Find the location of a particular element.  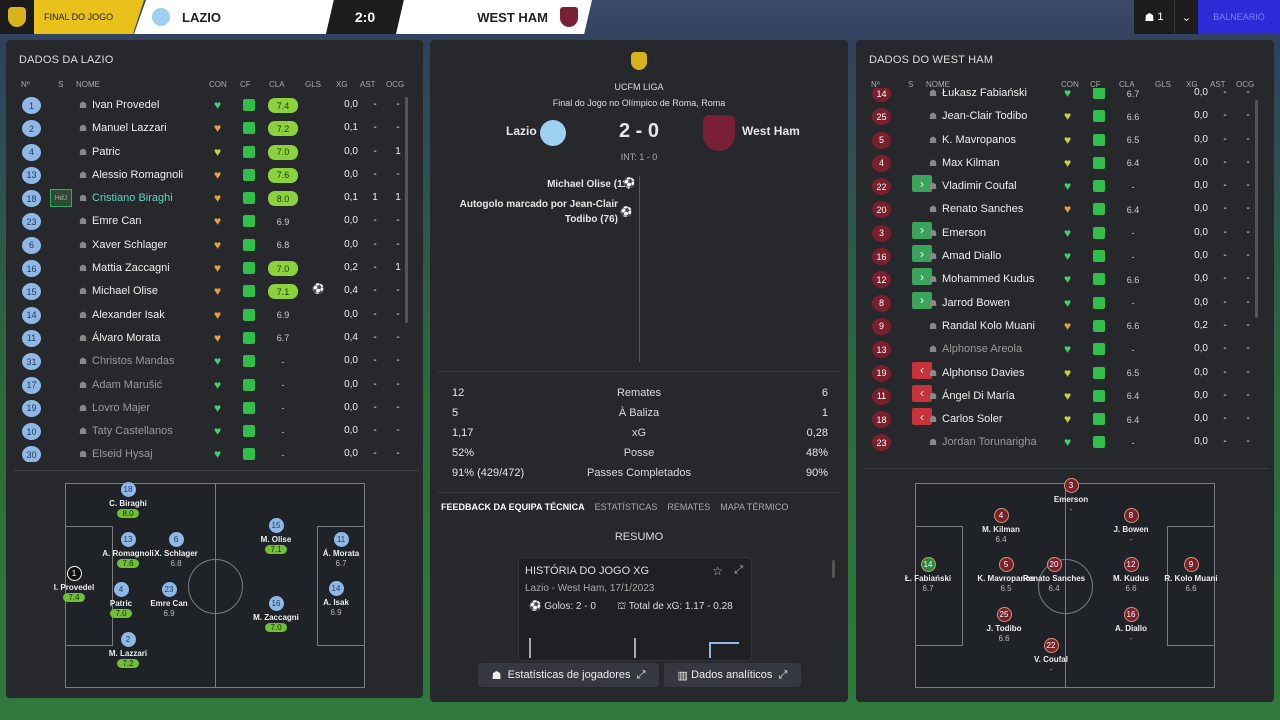

player-name: Łukasz Fabiański is located at coordinates (984, 93).